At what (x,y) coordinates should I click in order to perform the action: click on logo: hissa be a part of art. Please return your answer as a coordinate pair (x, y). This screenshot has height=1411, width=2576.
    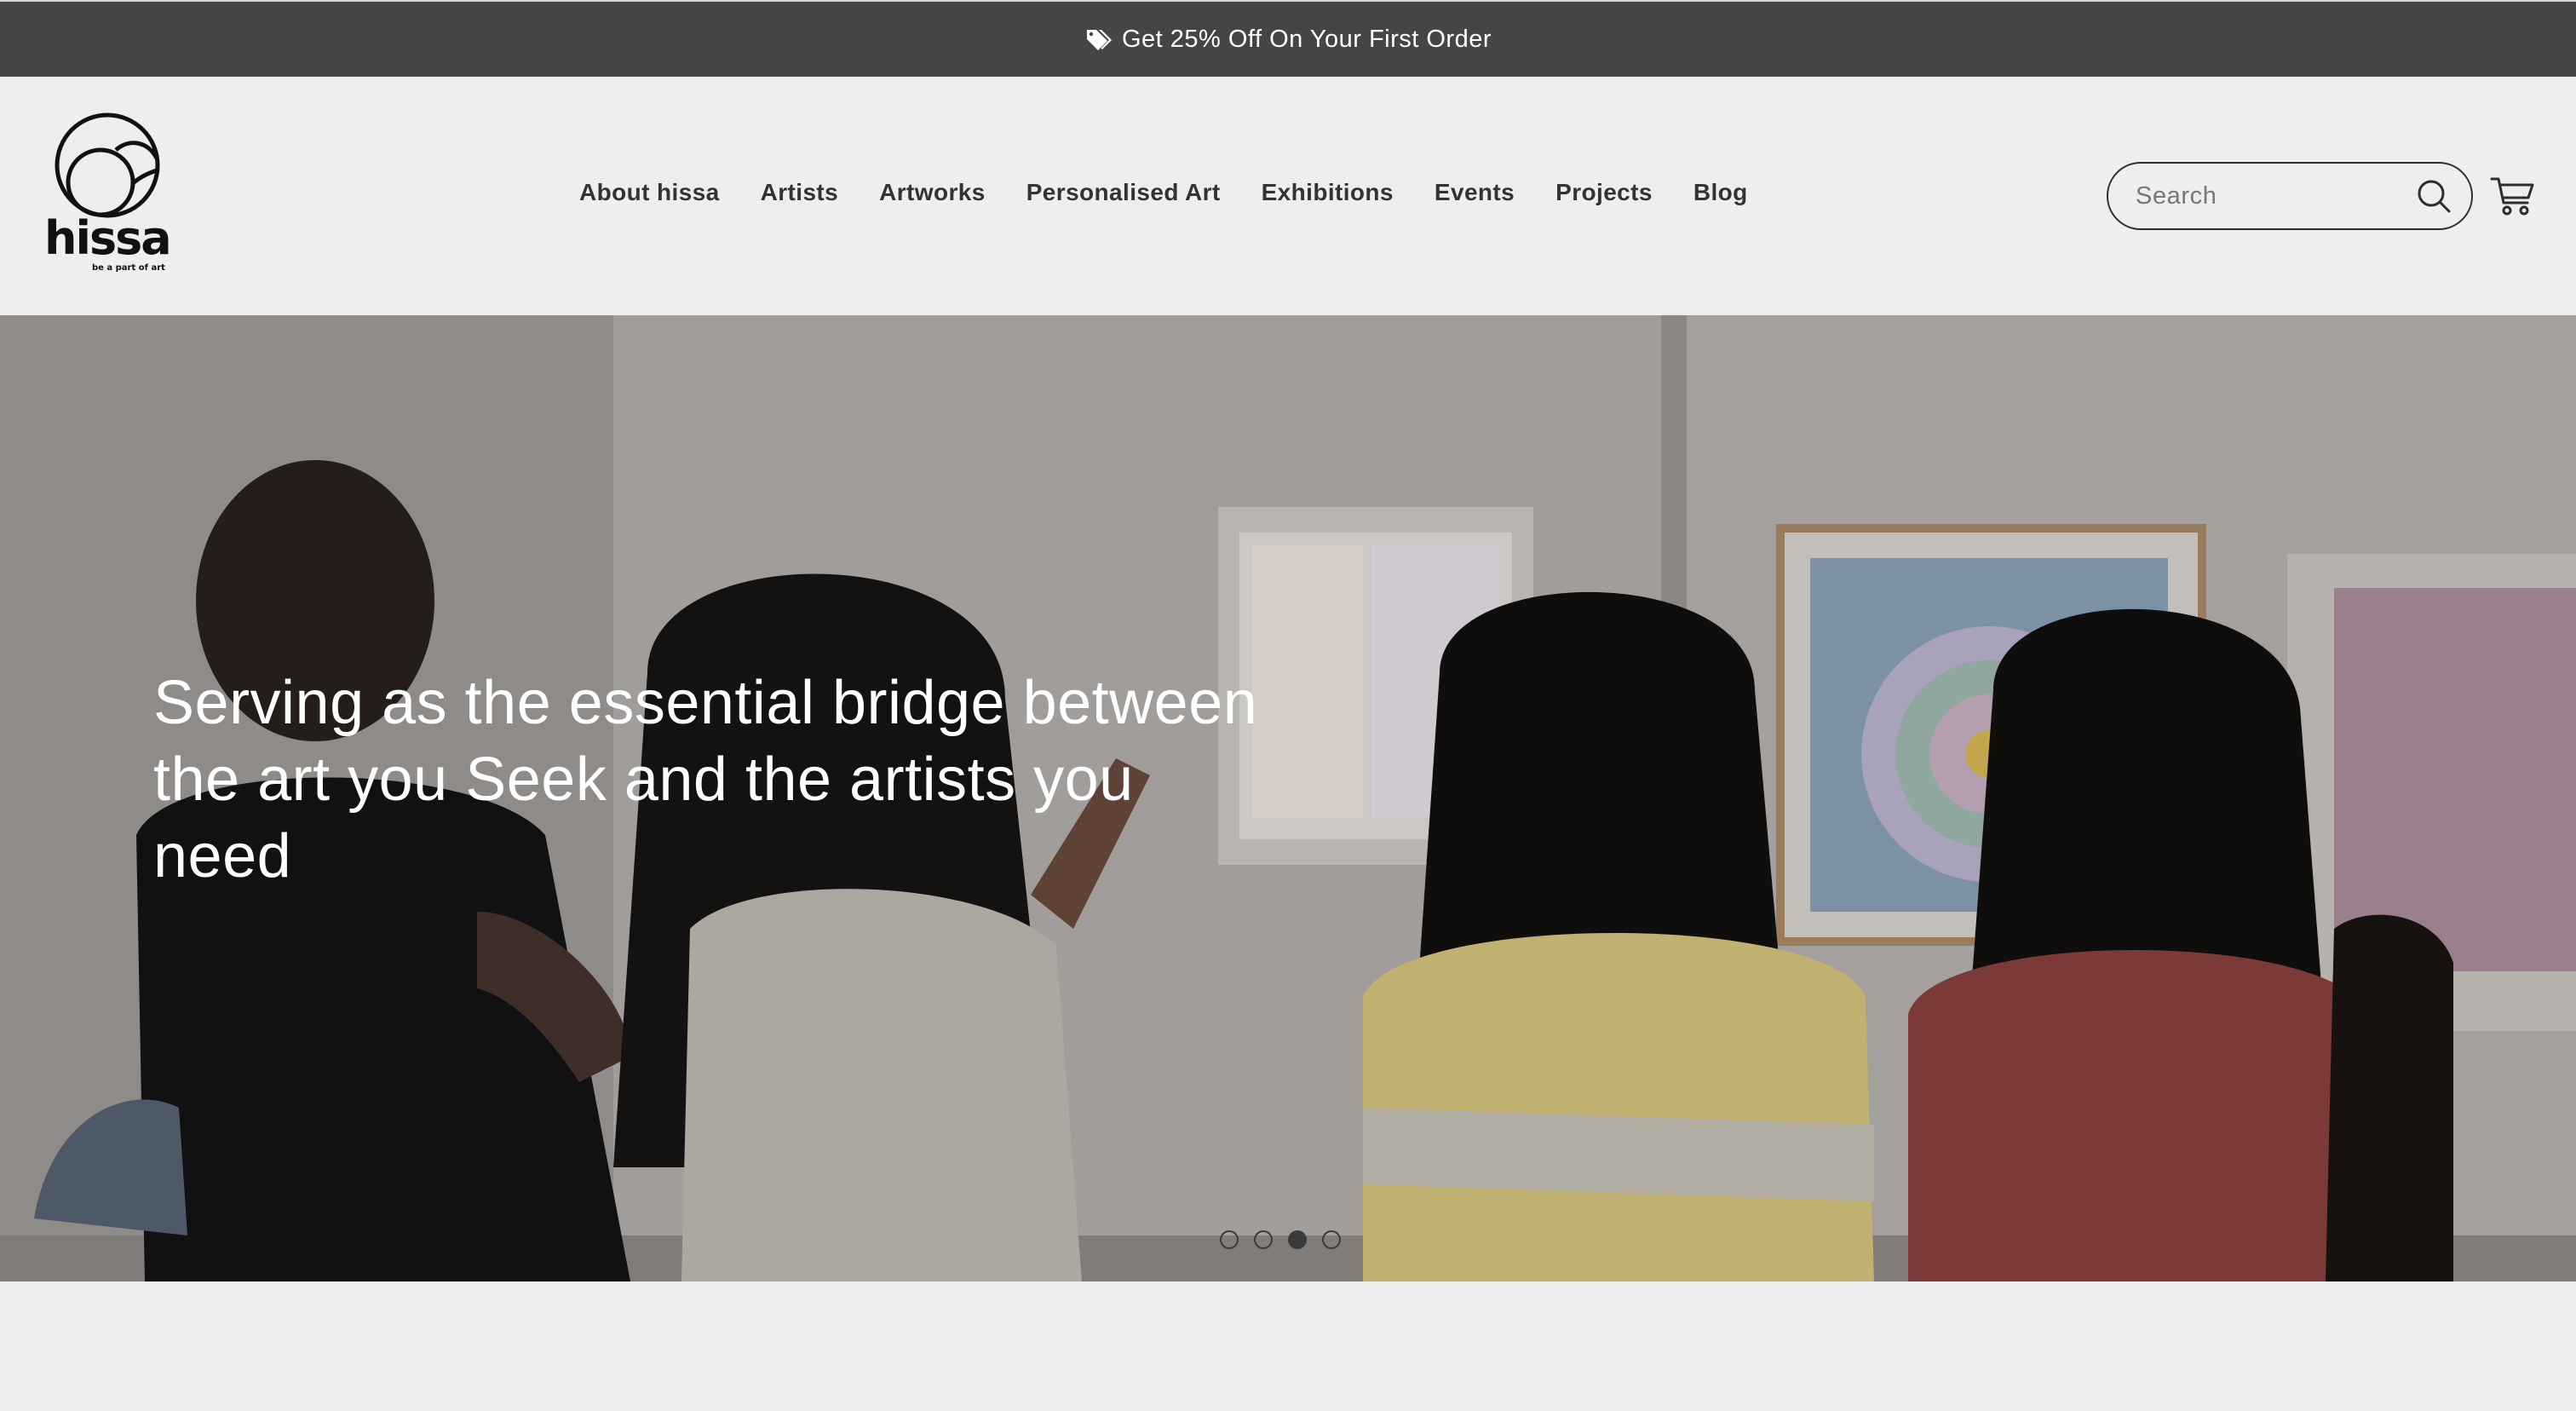
    Looking at the image, I should click on (108, 197).